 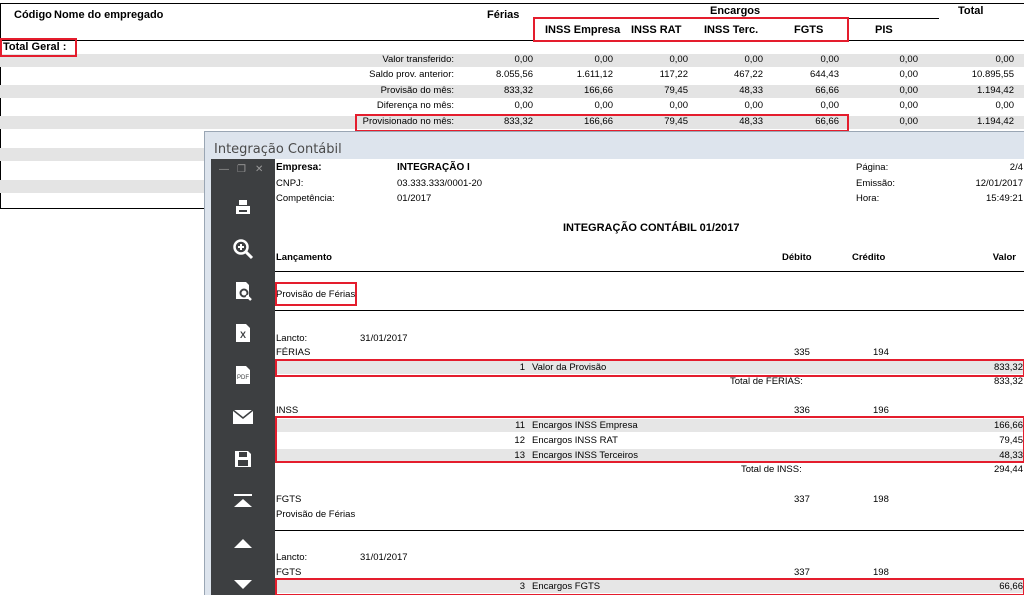 I want to click on ferias-total-value: 833,32, so click(x=1008, y=381).